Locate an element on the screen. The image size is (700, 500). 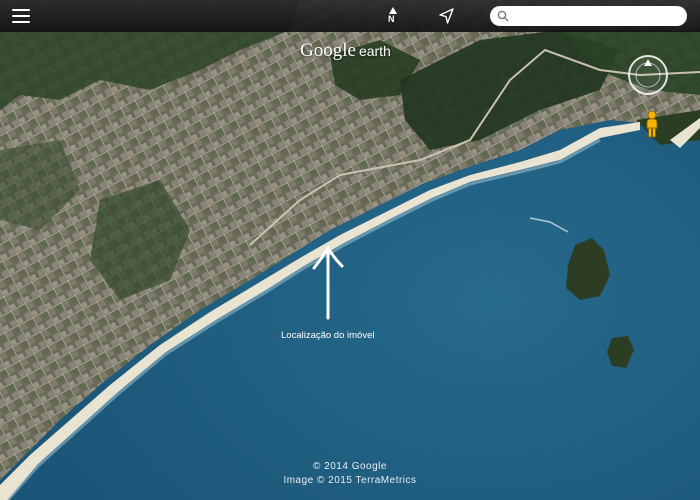
navigation-arrow-icon is located at coordinates (447, 16).